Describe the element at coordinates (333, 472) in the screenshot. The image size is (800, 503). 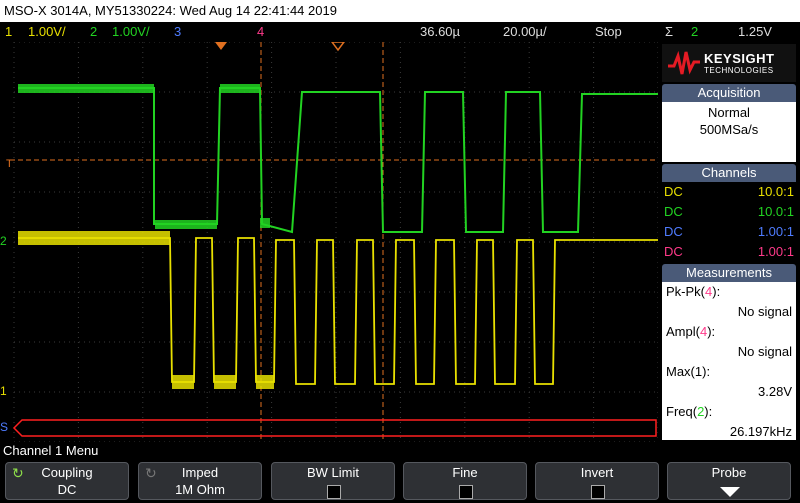
I see `bw-limit-label: BW Limit` at that location.